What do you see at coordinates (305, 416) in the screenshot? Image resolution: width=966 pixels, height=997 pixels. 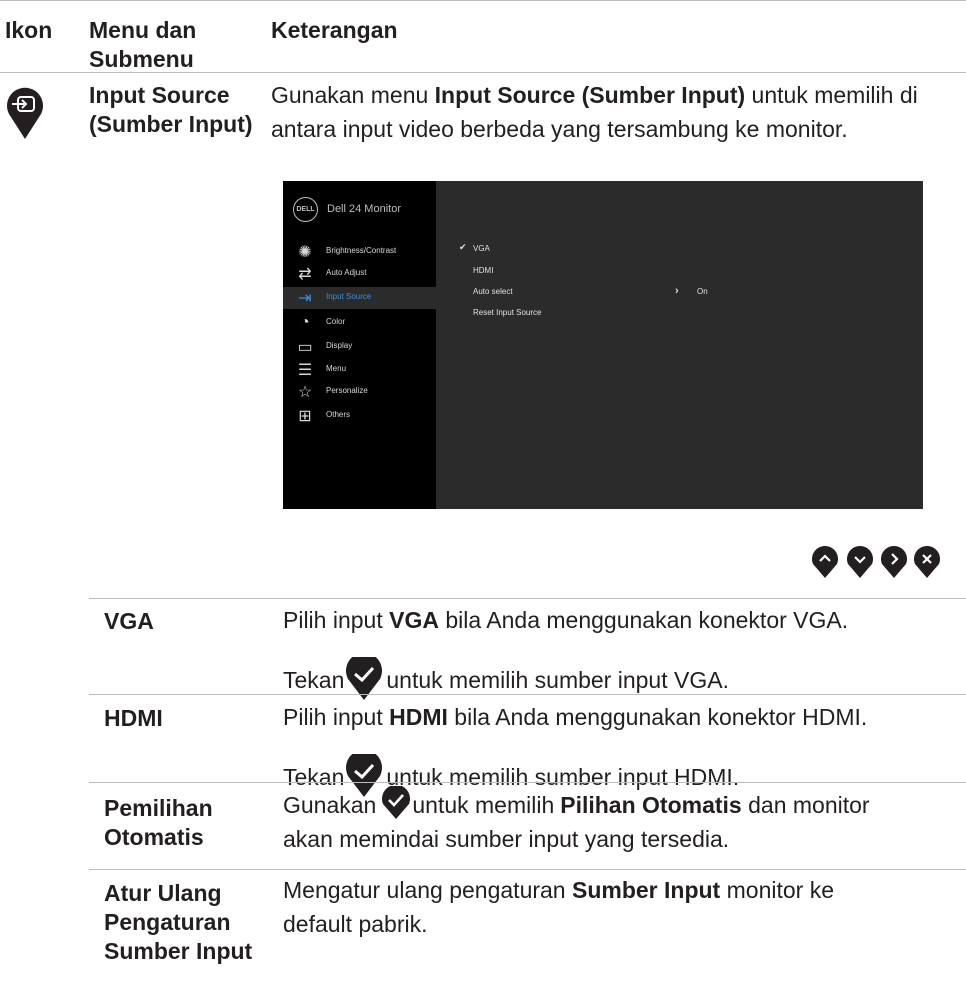 I see `others-icon: ⊞` at bounding box center [305, 416].